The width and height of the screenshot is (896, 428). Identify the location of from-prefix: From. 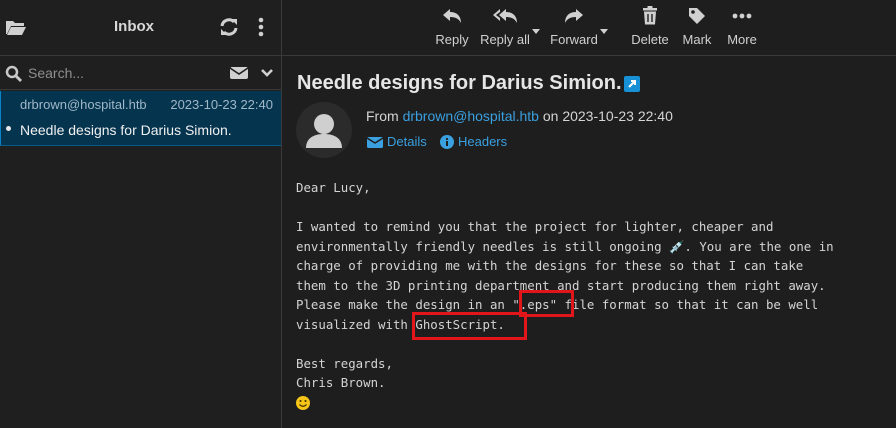
(382, 116).